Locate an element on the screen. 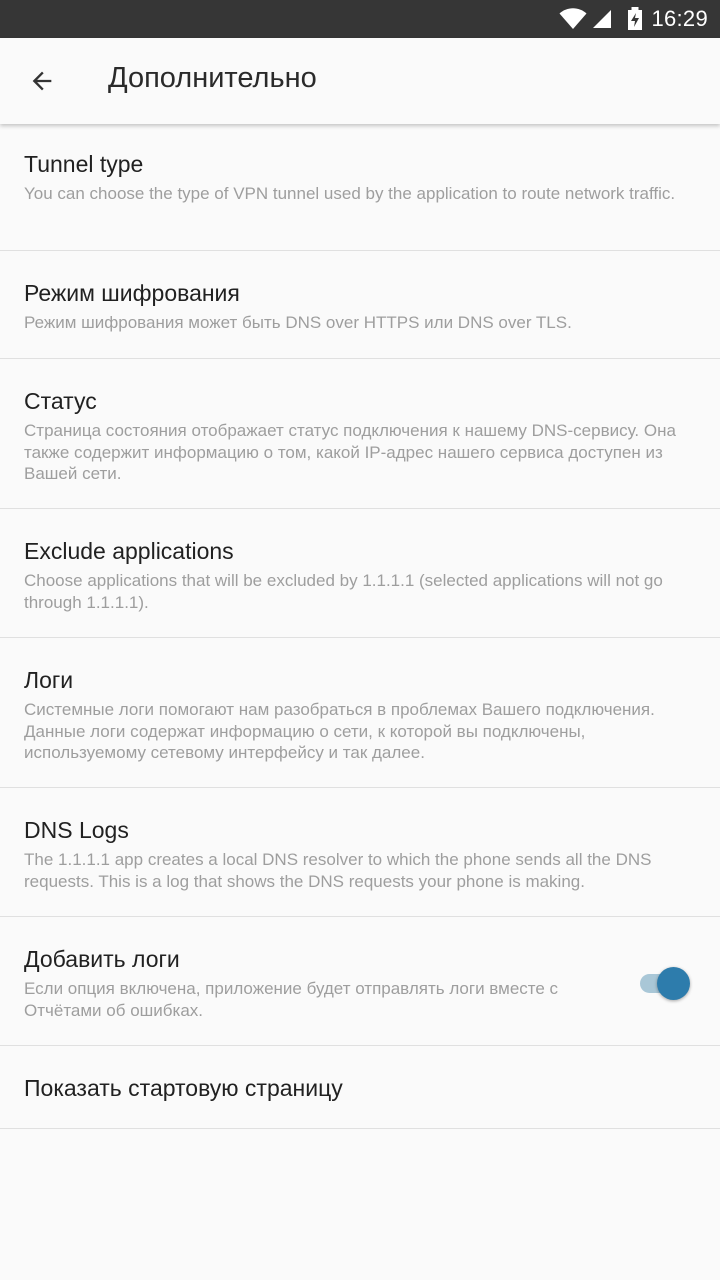  arrow-back-icon is located at coordinates (42, 81).